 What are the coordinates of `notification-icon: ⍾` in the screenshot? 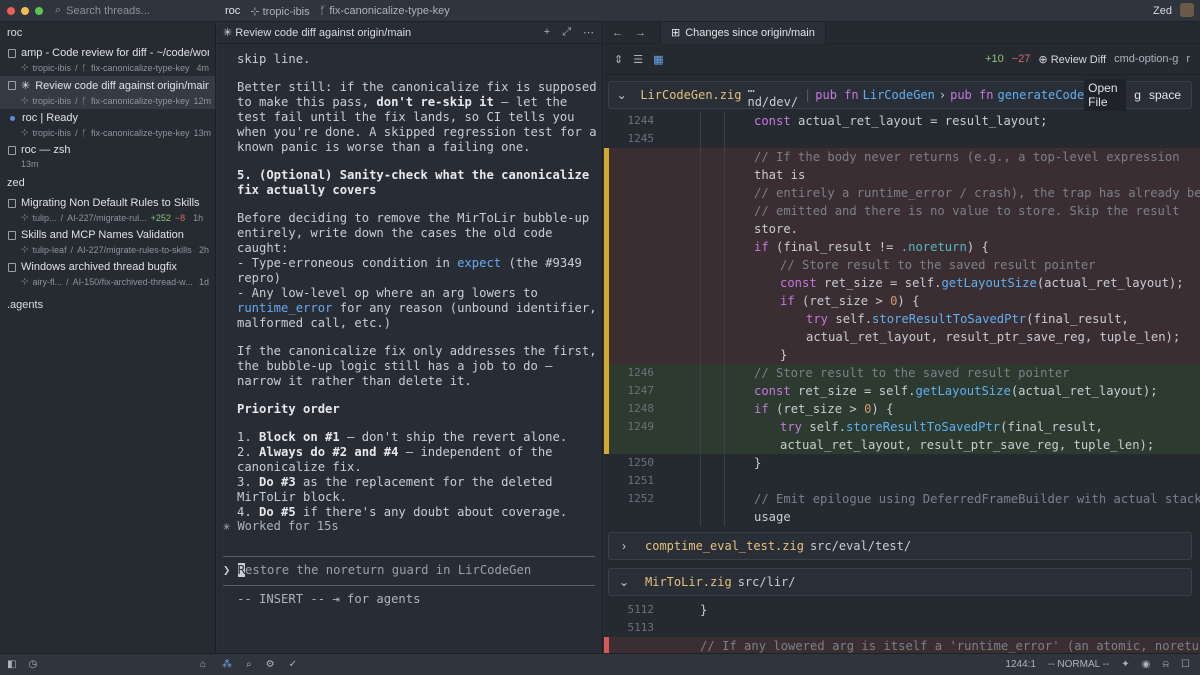 It's located at (1165, 664).